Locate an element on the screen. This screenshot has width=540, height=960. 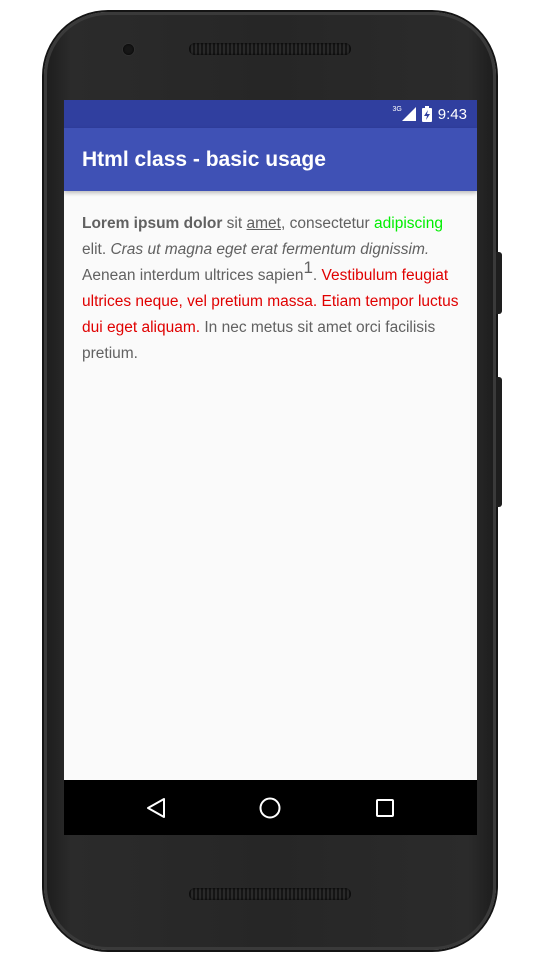
recents-button is located at coordinates (385, 808).